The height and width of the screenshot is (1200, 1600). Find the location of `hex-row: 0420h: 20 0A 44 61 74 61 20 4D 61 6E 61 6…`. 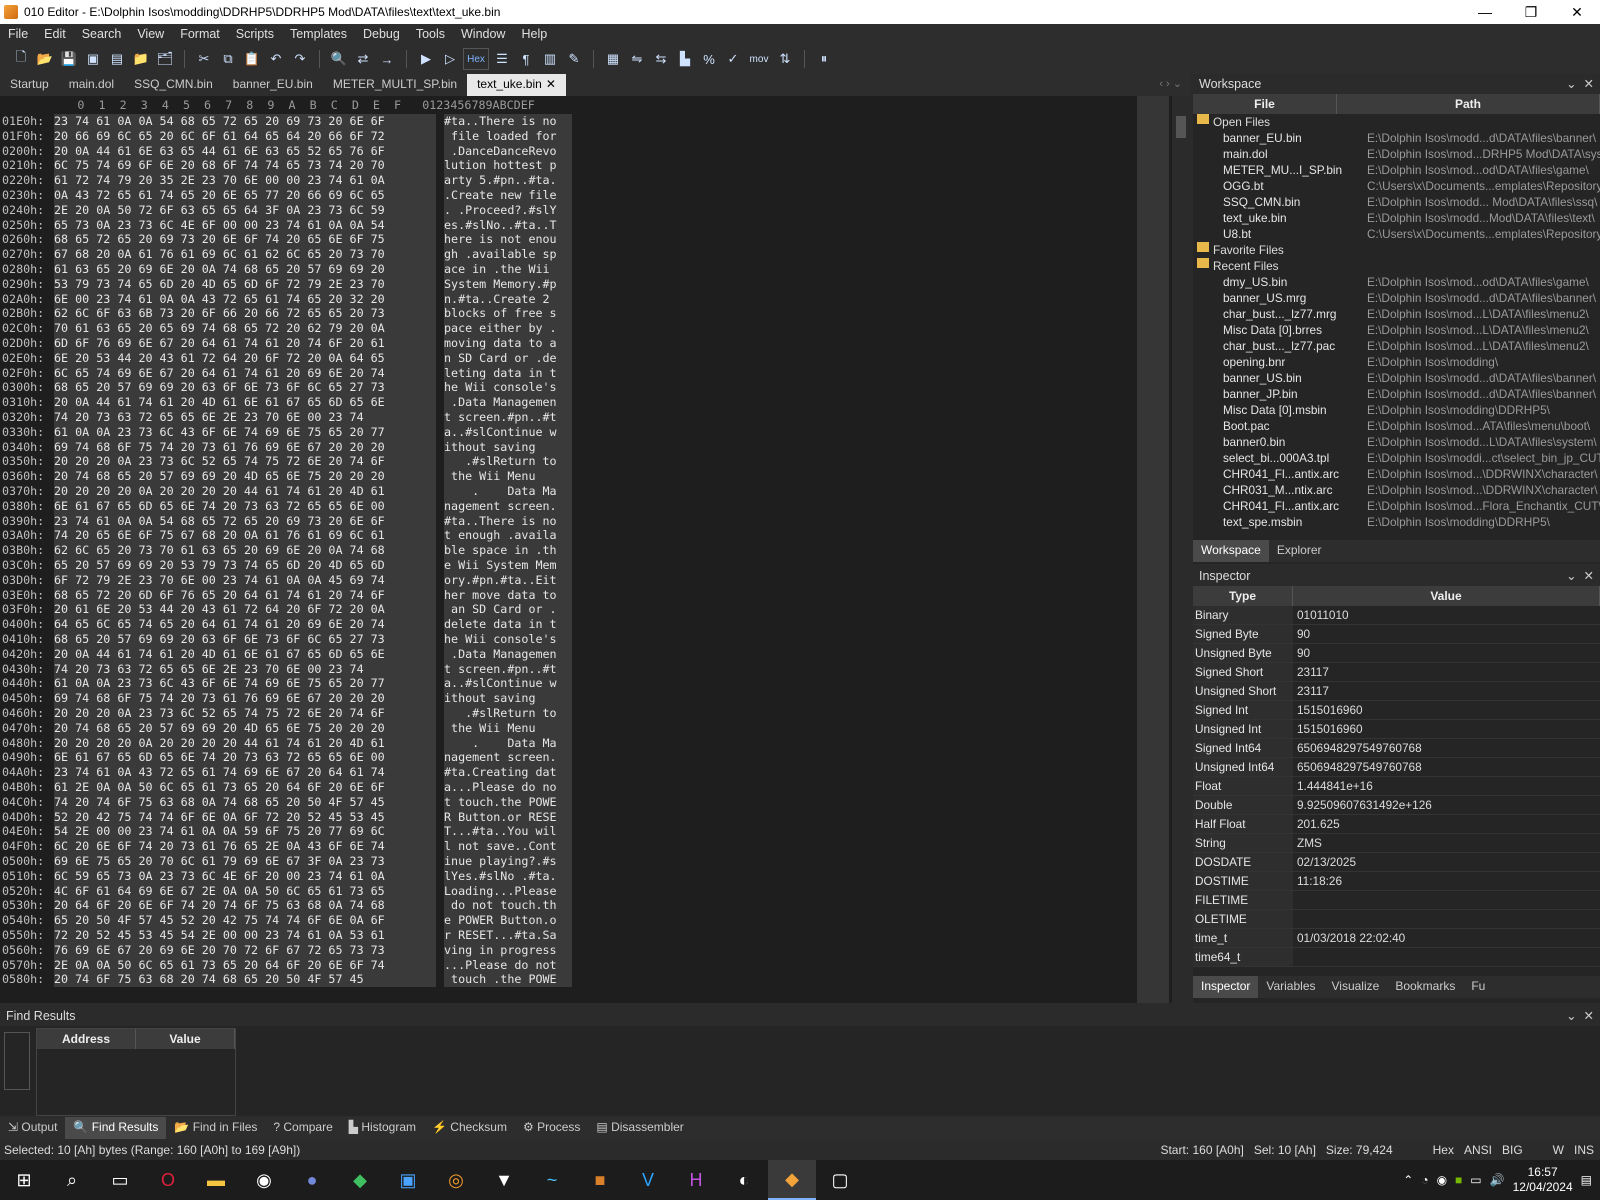

hex-row: 0420h: 20 0A 44 61 74 61 20 4D 61 6E 61 6… is located at coordinates (286, 654).